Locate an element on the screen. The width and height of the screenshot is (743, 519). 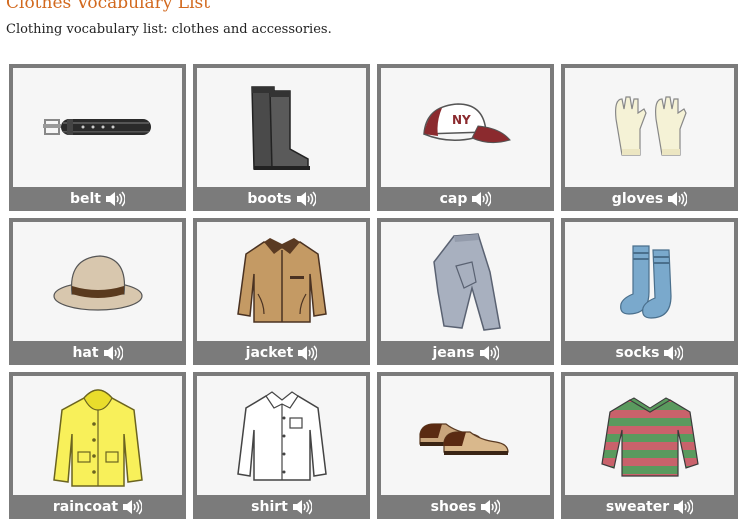
vocab-card-sweater: sweater is located at coordinates (649, 445).